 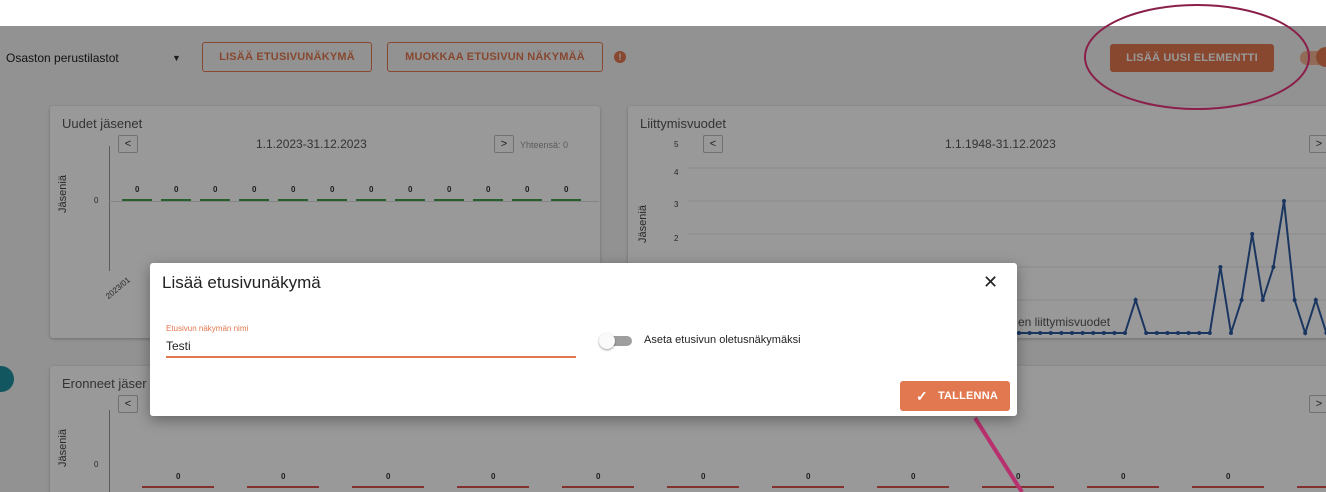 What do you see at coordinates (607, 341) in the screenshot?
I see `toggle-knob` at bounding box center [607, 341].